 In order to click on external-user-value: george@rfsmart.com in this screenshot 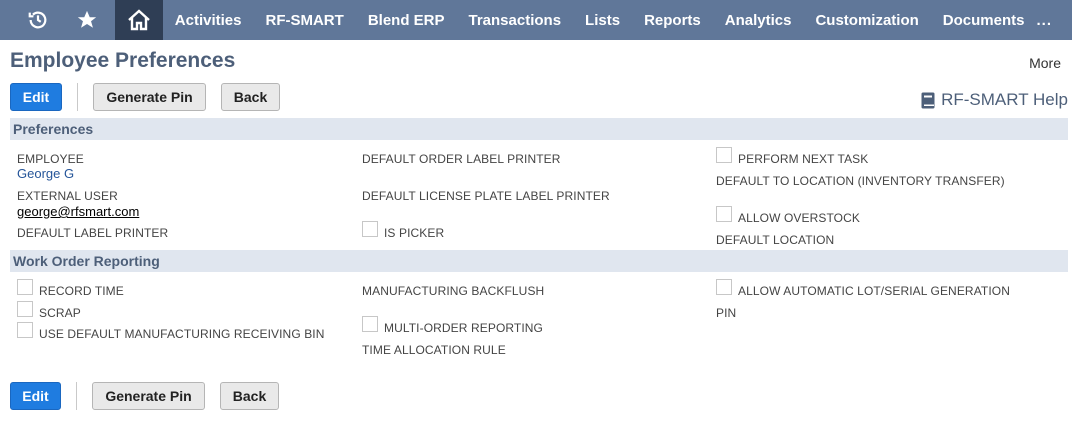, I will do `click(78, 211)`.